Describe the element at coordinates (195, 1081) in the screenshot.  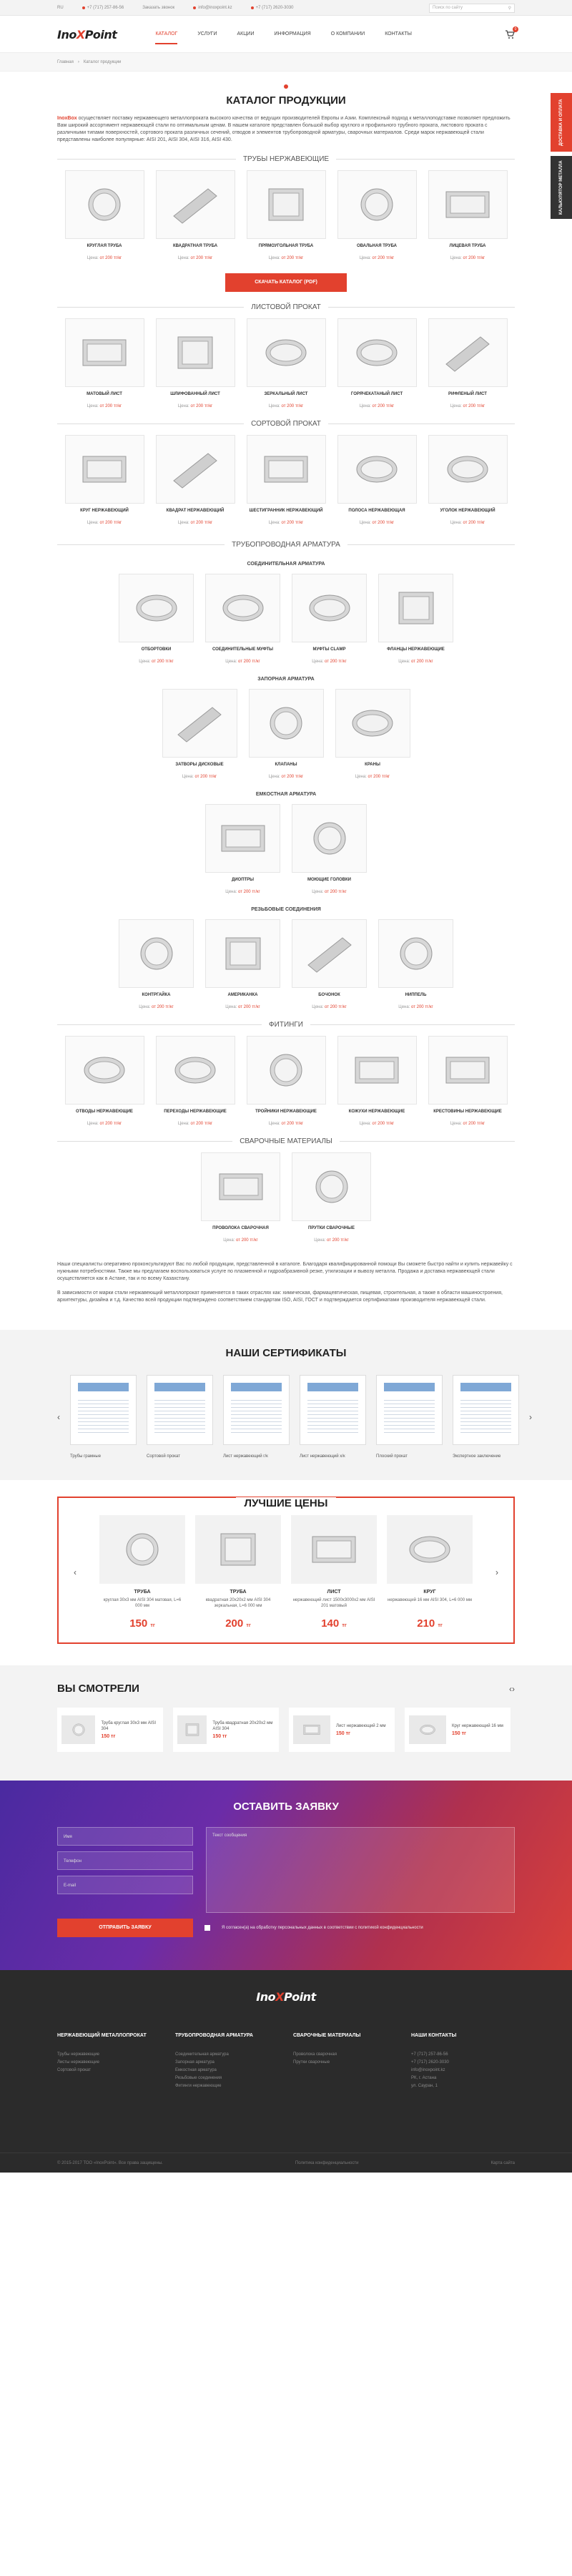
I see `product-card: Переходы нержавеющие Цена: от 200 тг/кг` at that location.